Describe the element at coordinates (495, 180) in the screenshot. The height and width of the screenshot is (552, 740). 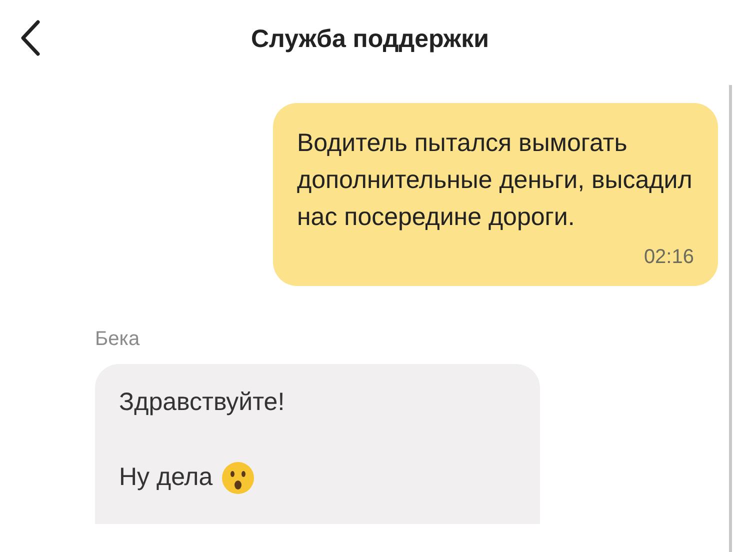
I see `message-text: Водитель пытался вымогать дополнительные деньги, высадил нас посередине дороги.` at that location.